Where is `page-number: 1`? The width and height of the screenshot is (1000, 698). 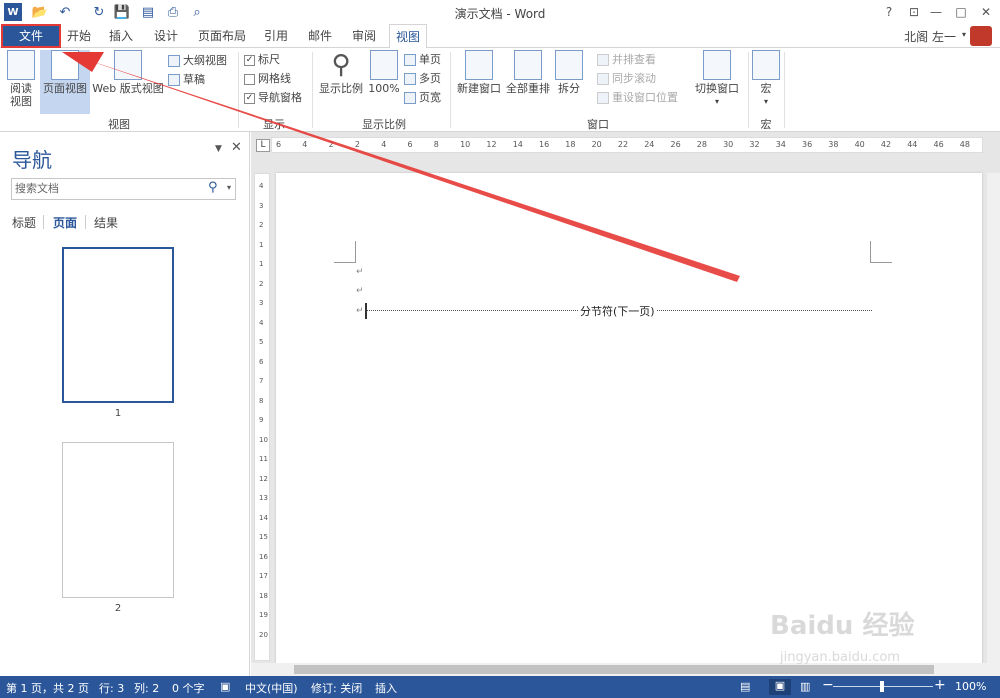
page-number: 1 is located at coordinates (118, 413).